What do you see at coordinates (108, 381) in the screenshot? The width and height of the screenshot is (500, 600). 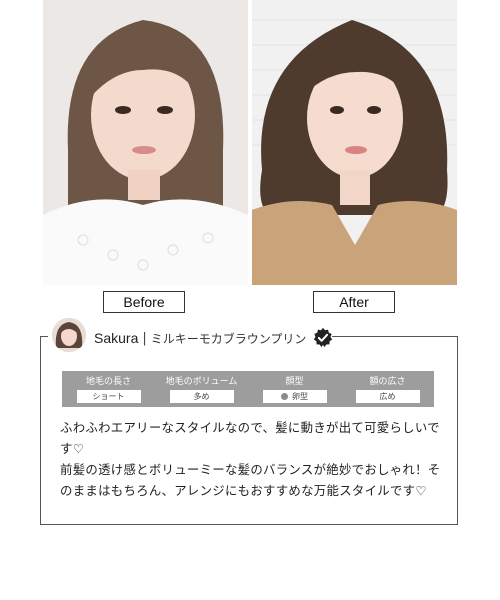 I see `attribute-label: 地毛の長さ` at bounding box center [108, 381].